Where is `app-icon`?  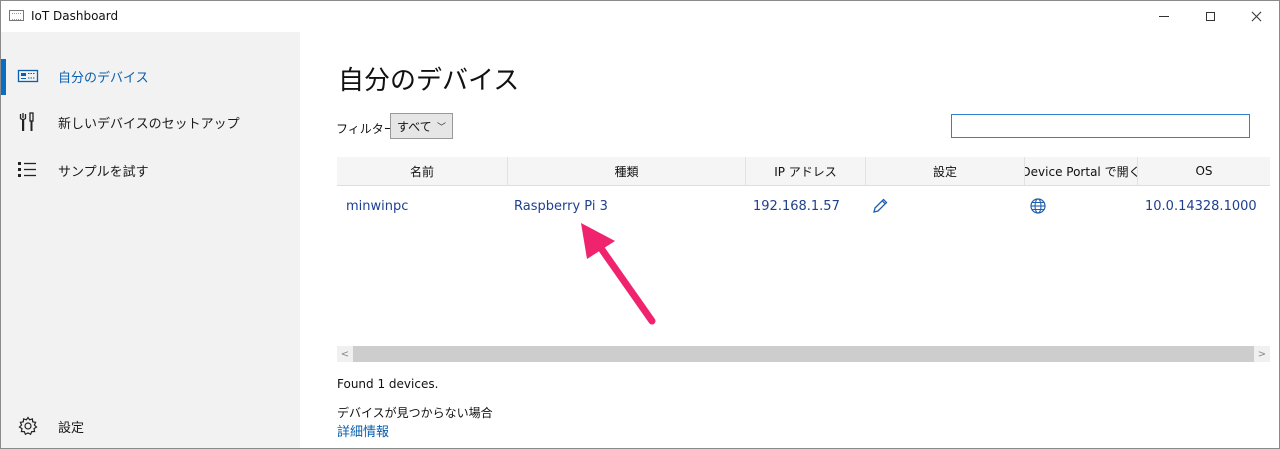 app-icon is located at coordinates (16, 15).